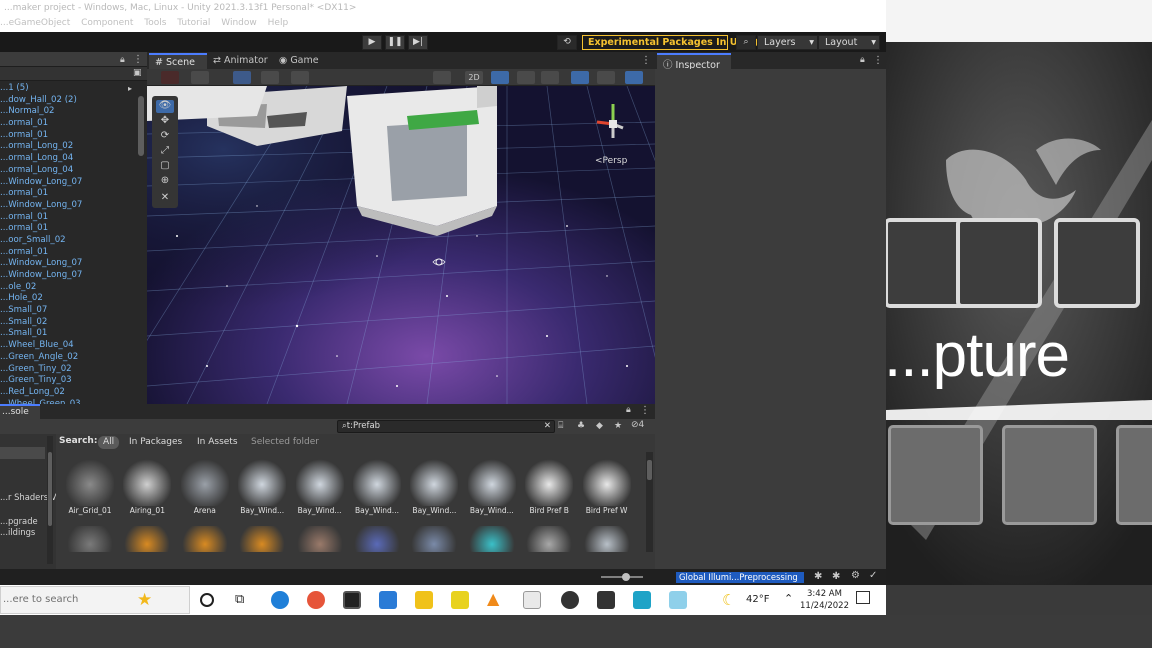 This screenshot has width=1152, height=648. What do you see at coordinates (740, 577) in the screenshot?
I see `gi-progress-bar: Global Illumi...Preprocessing` at bounding box center [740, 577].